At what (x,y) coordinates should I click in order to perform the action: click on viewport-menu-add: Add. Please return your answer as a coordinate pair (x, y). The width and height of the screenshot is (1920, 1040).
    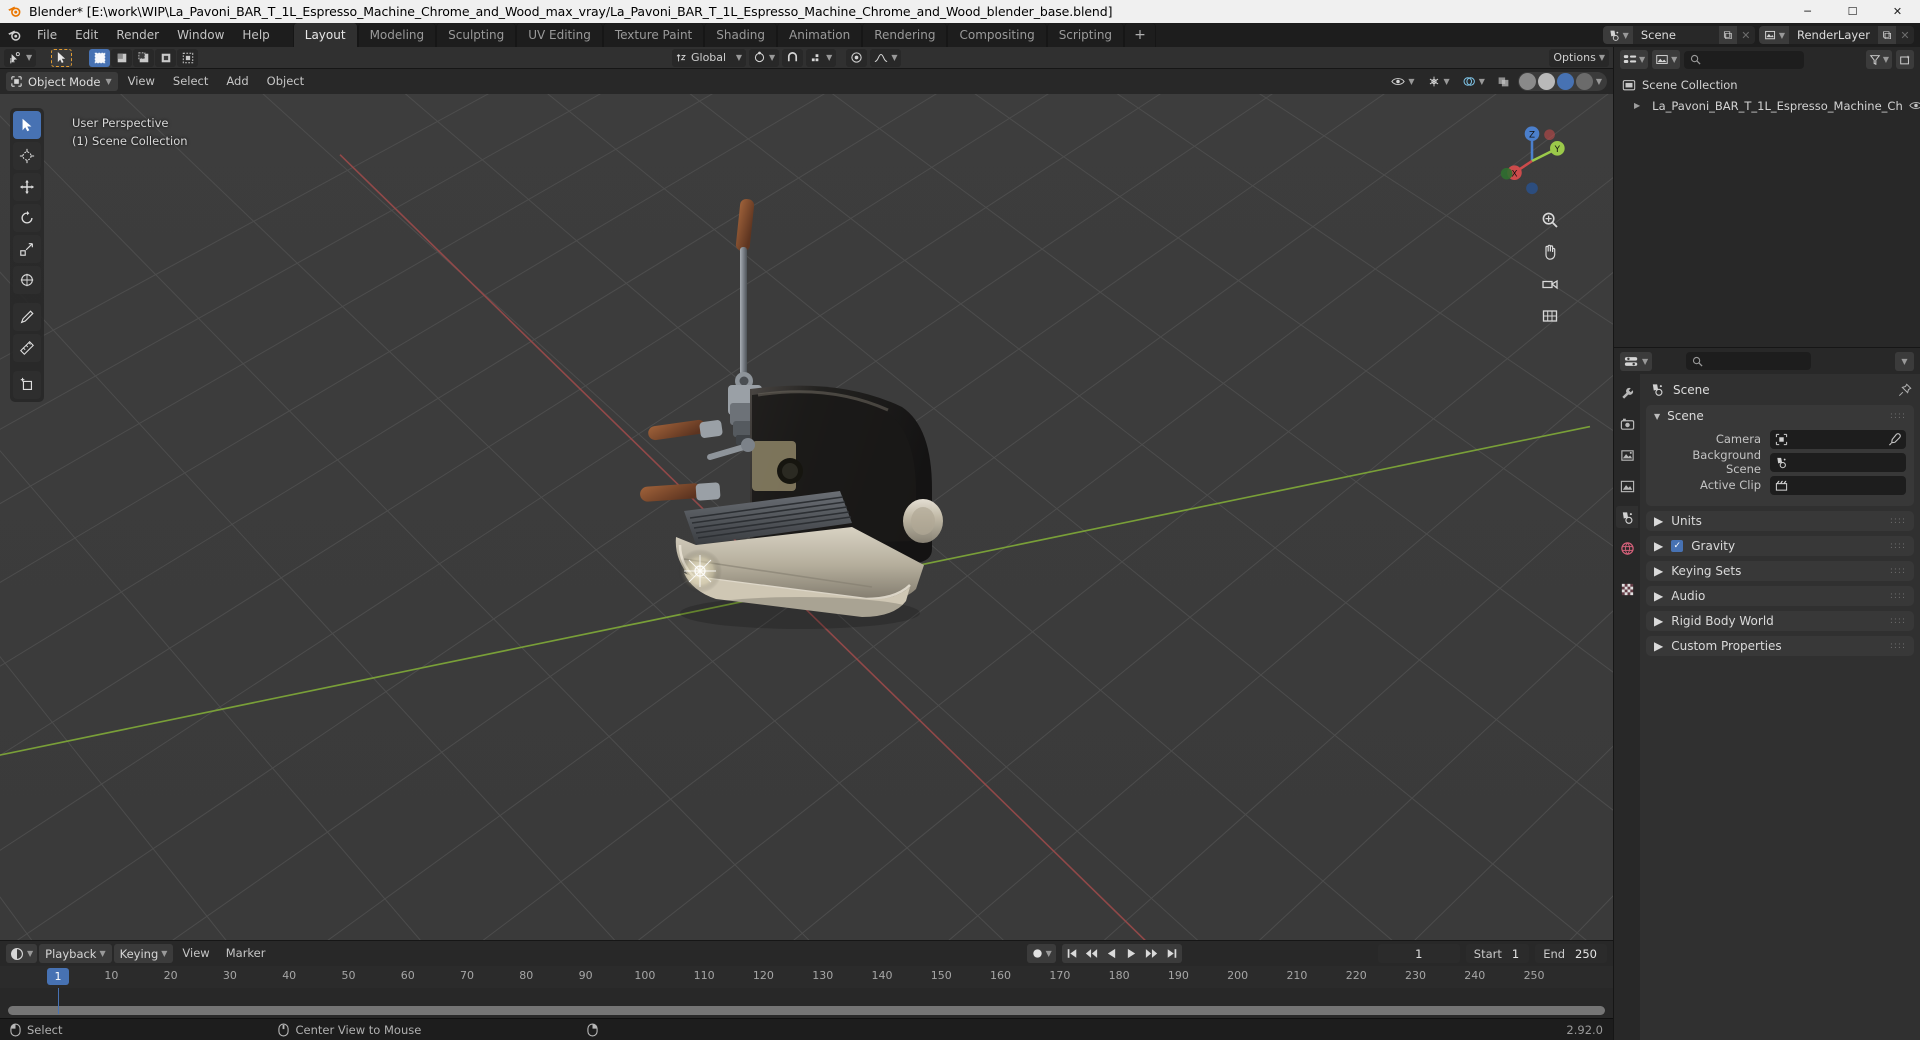
    Looking at the image, I should click on (237, 81).